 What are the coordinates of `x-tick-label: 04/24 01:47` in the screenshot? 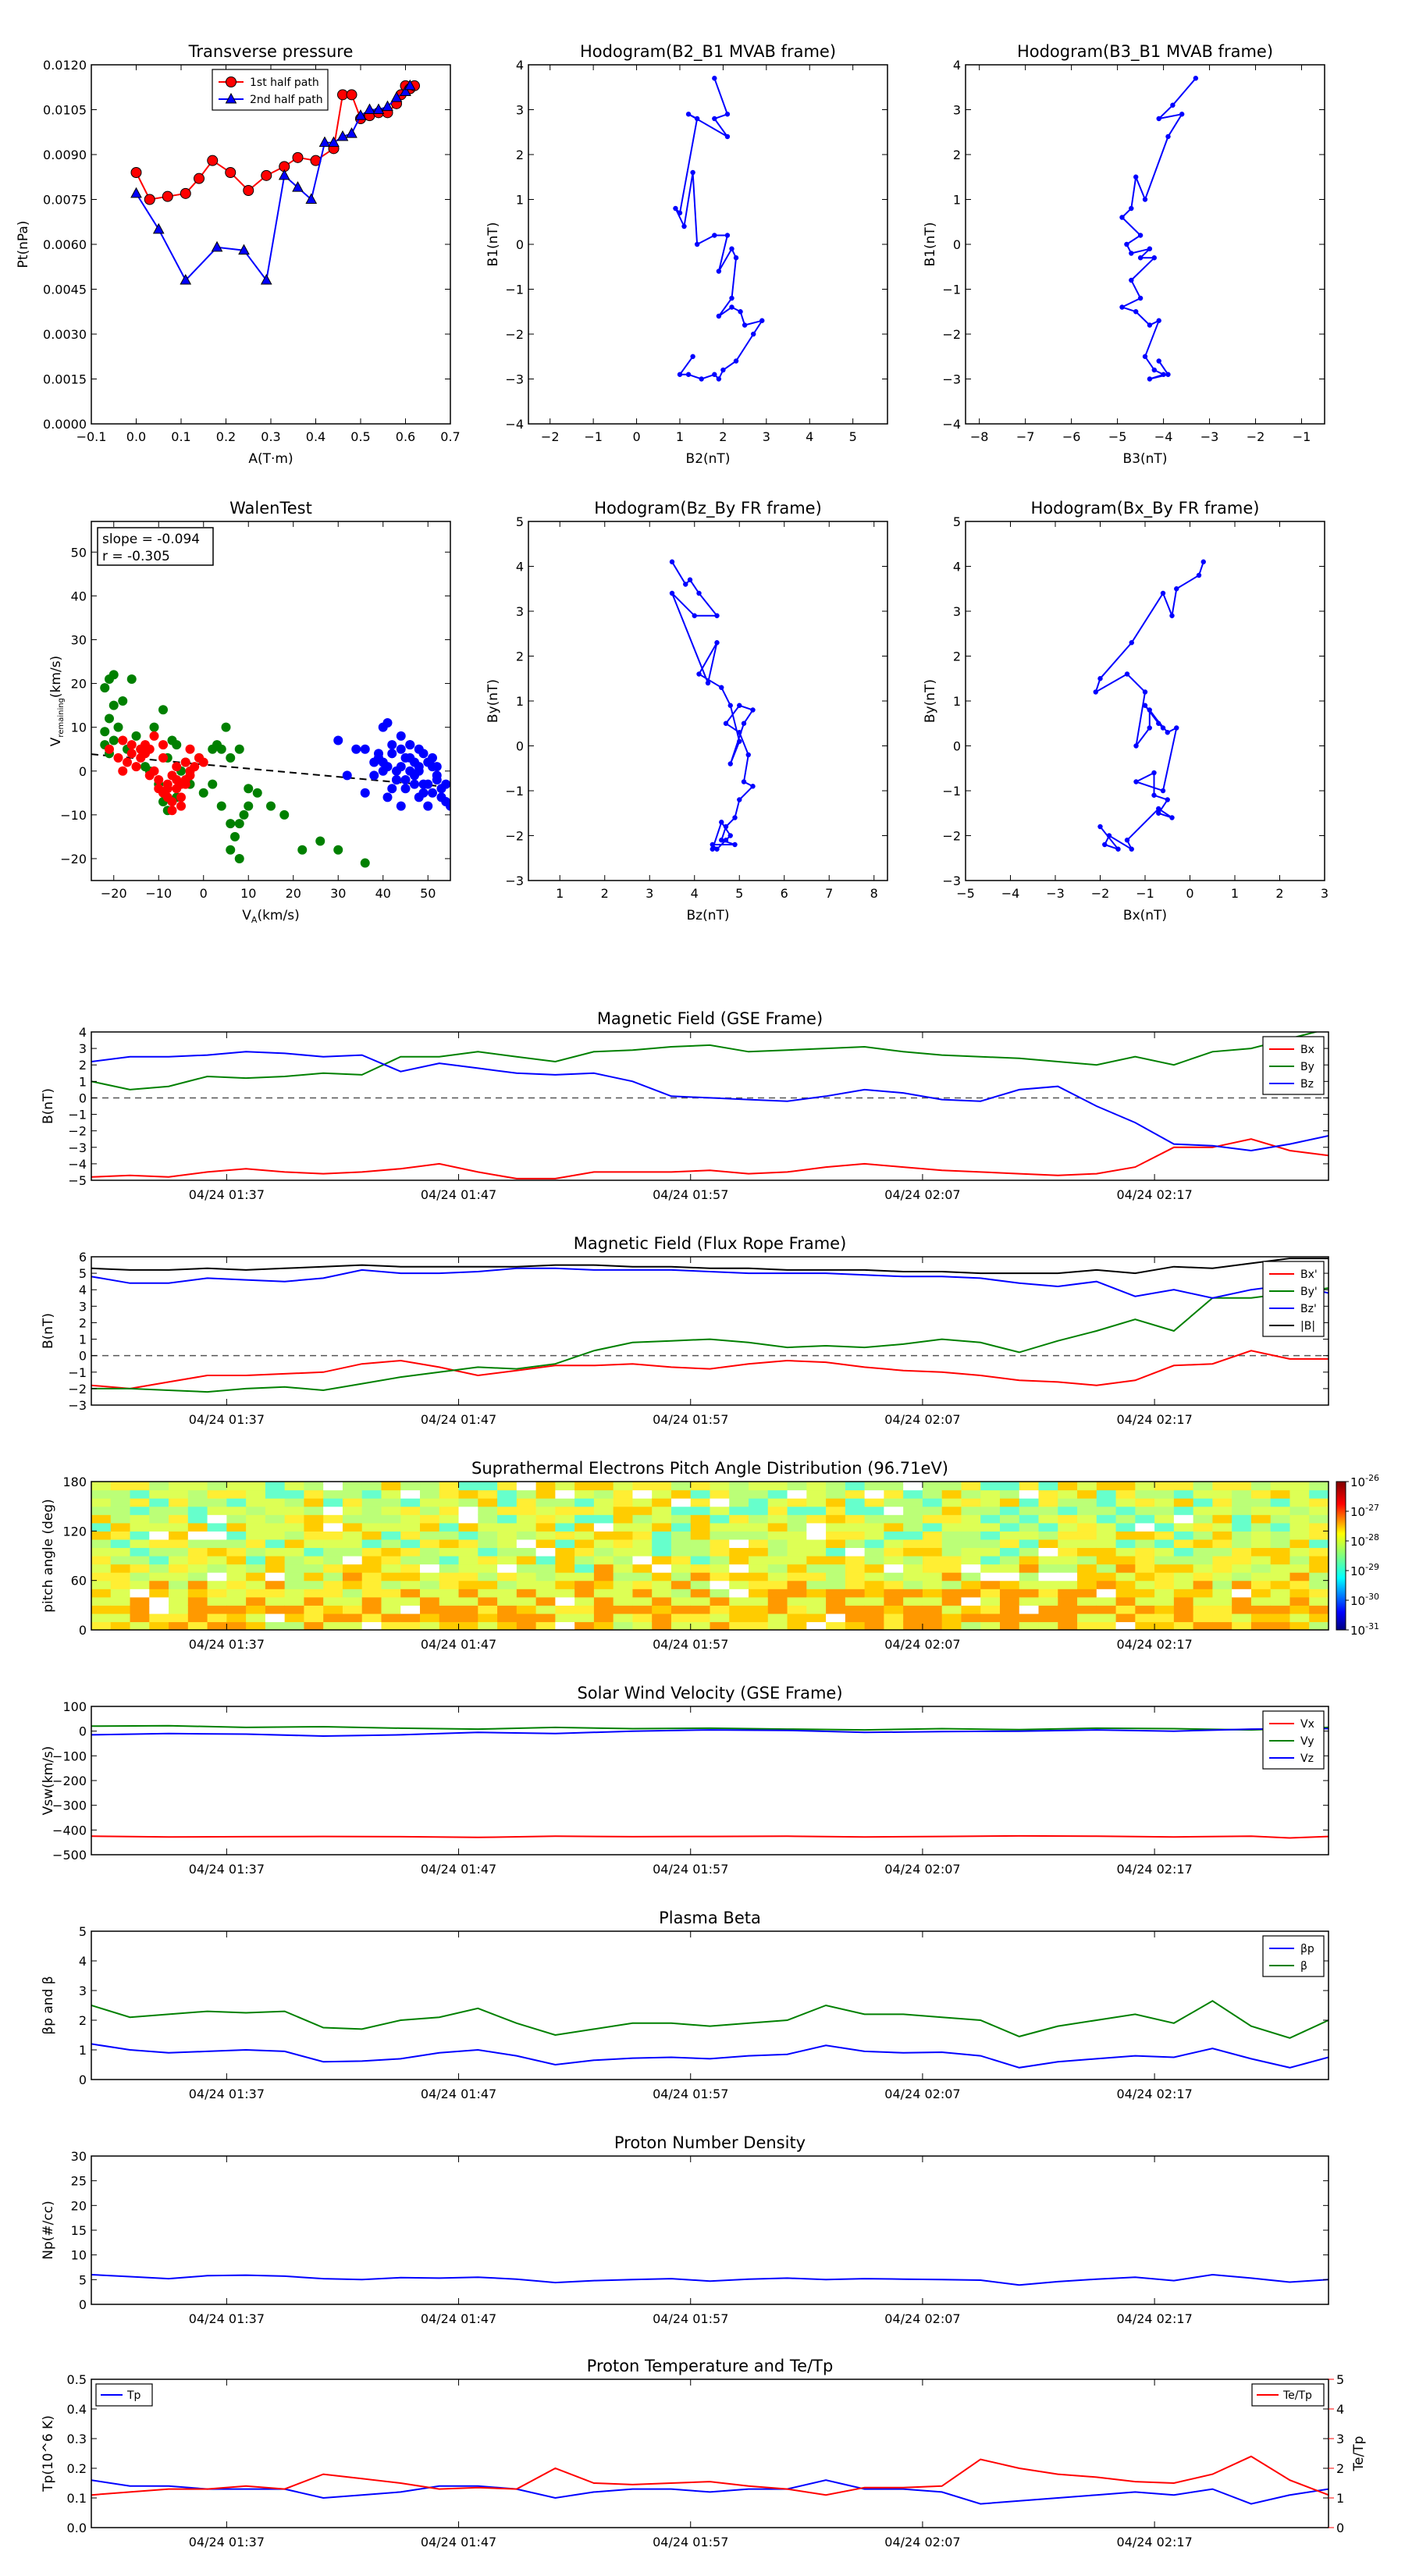 It's located at (458, 1419).